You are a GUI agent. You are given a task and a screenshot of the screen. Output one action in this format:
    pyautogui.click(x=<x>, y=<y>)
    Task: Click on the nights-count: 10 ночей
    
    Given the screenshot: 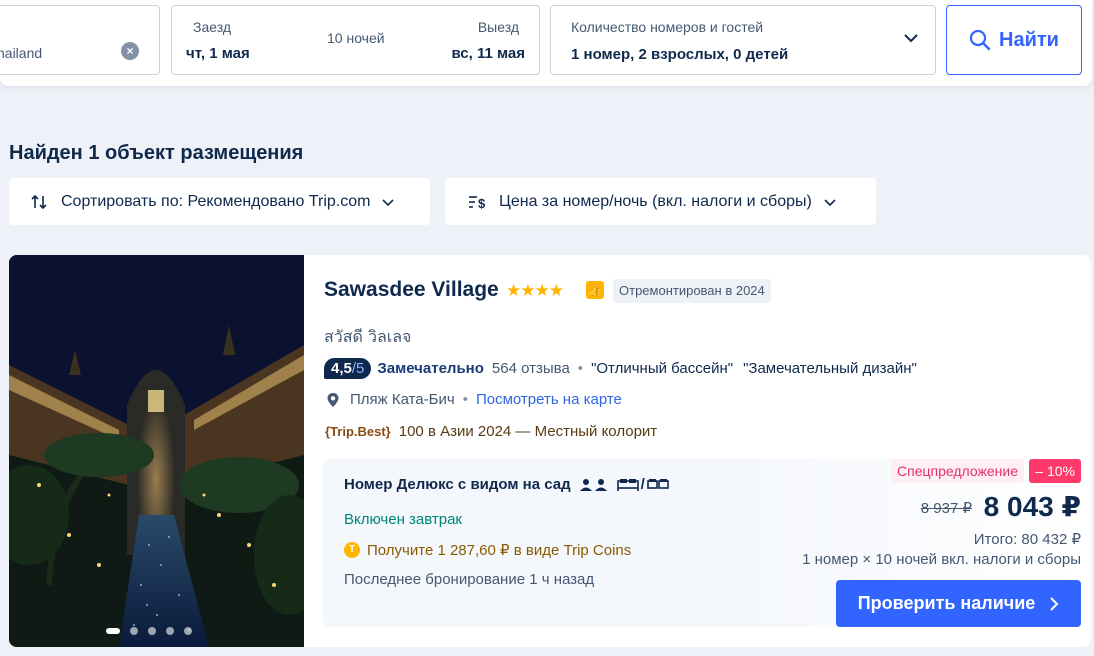 What is the action you would take?
    pyautogui.click(x=356, y=38)
    